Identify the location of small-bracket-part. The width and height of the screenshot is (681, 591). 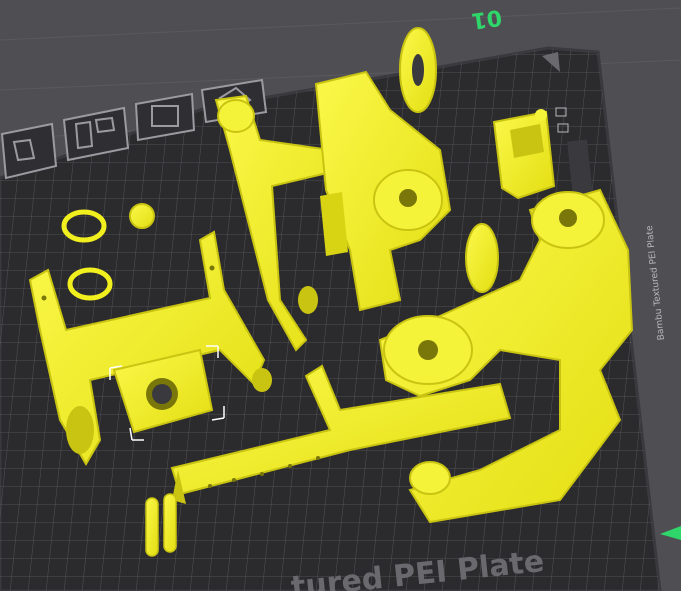
(524, 154).